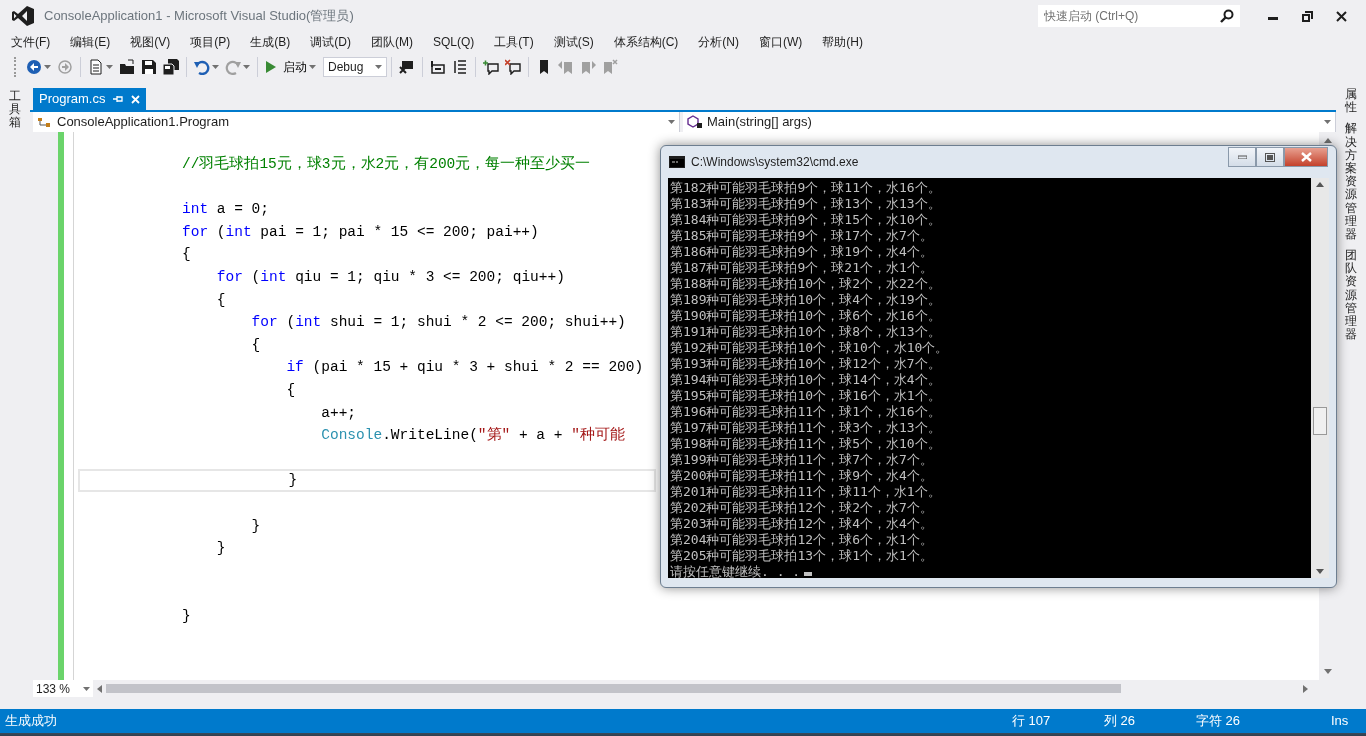 This screenshot has width=1366, height=736. I want to click on new-file-icon, so click(96, 67).